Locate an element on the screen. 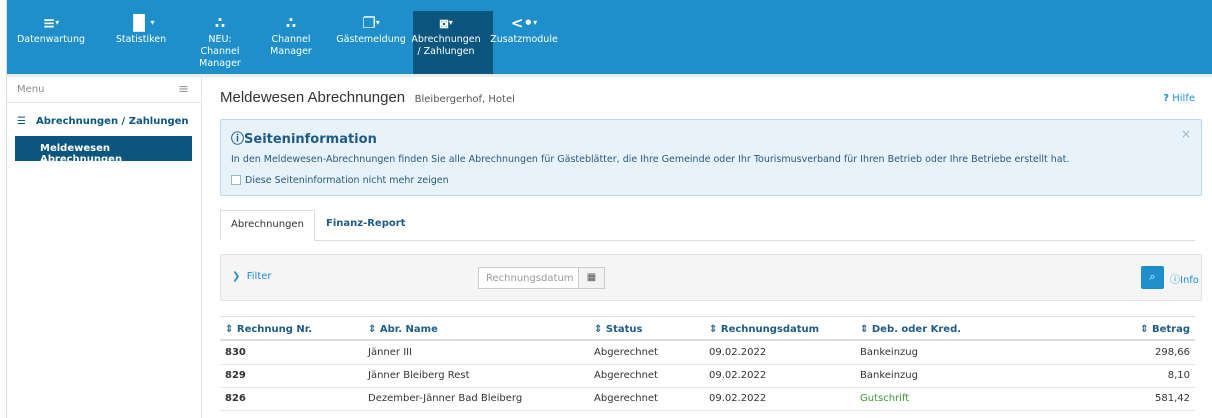 The image size is (1212, 418). hamburger-icon: ≡ is located at coordinates (183, 89).